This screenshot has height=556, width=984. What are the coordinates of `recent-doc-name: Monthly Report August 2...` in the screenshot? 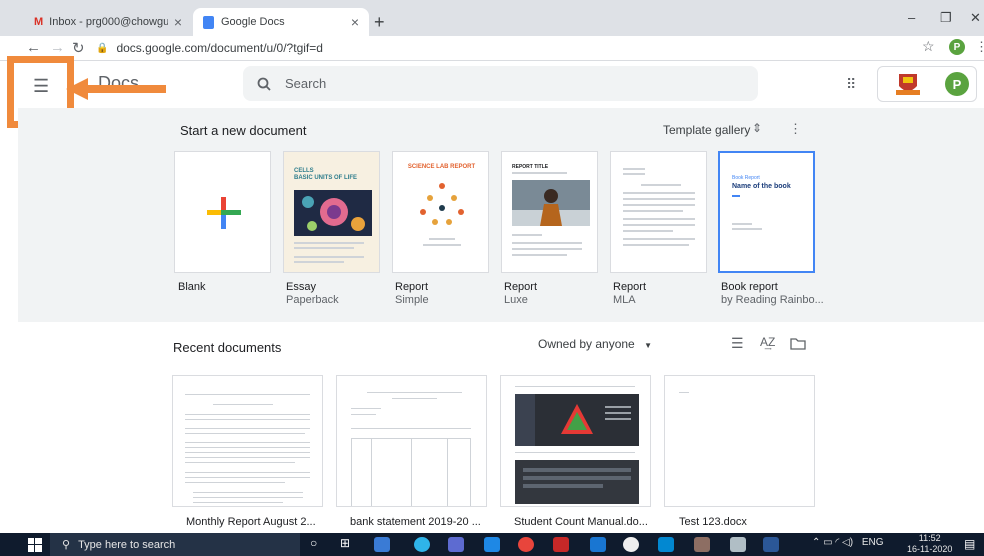 It's located at (251, 522).